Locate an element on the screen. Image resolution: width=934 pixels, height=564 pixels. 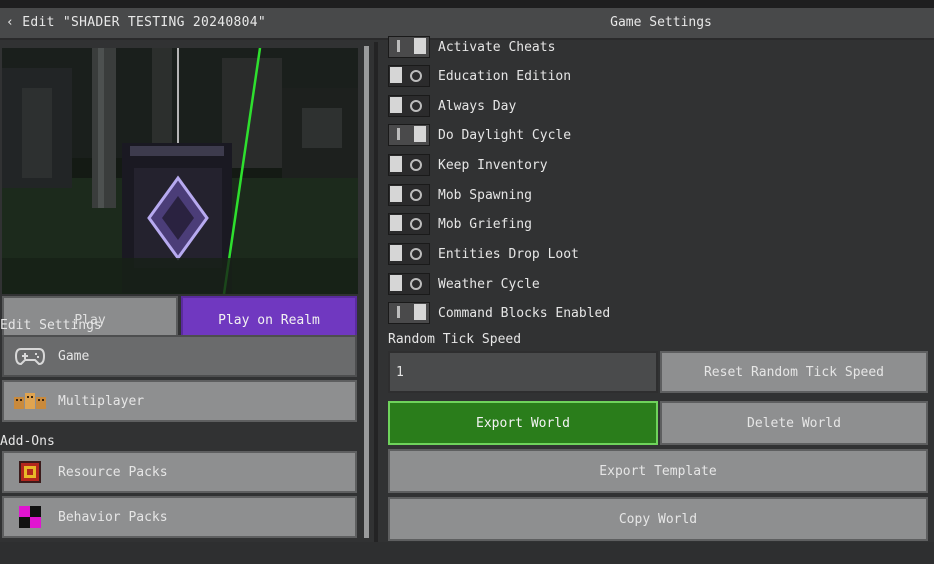
command-blocks-toggle is located at coordinates (409, 313).